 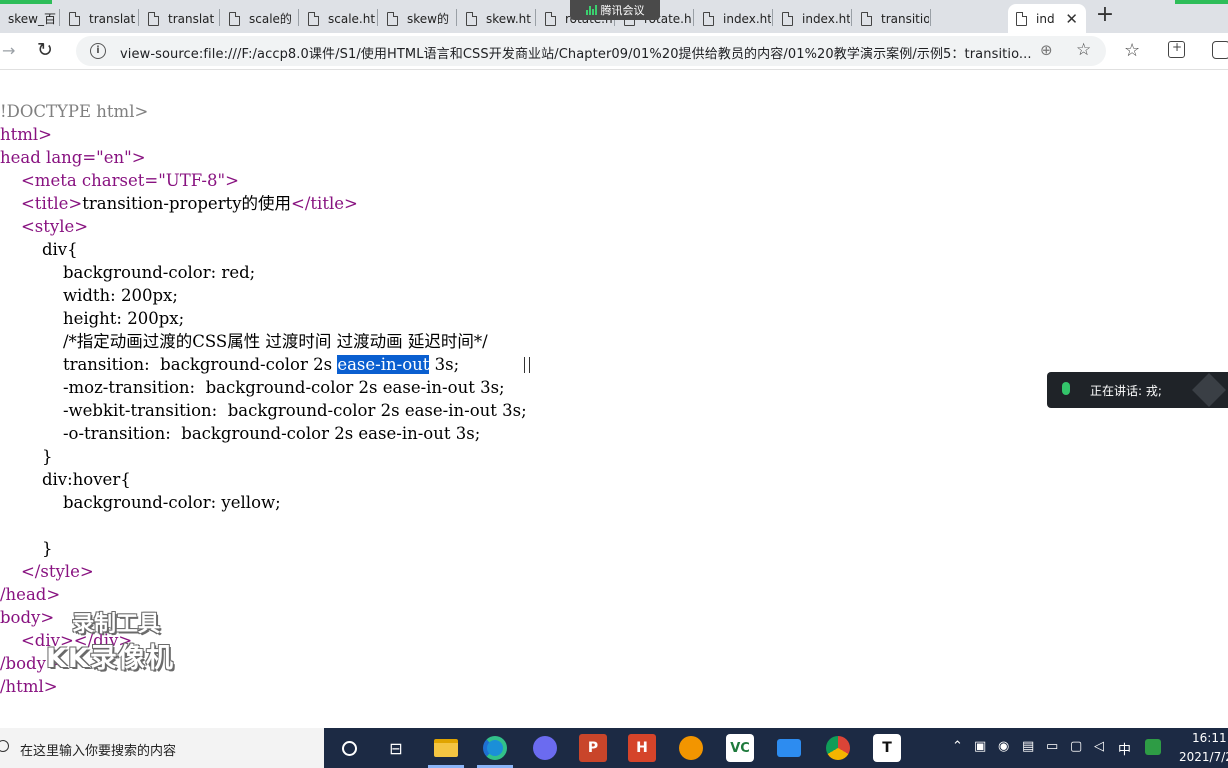 I want to click on selected-text: ease-in-out, so click(x=383, y=364).